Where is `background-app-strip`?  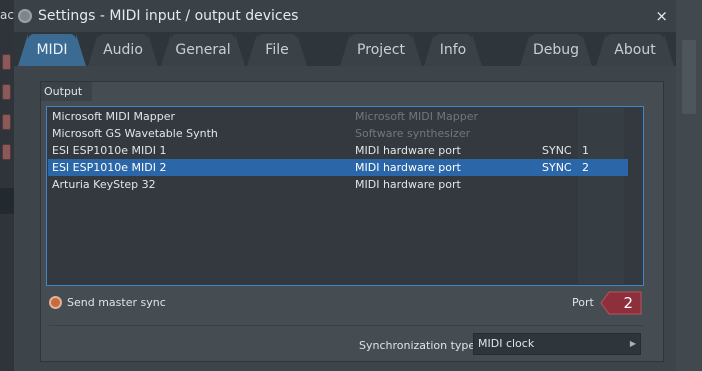 background-app-strip is located at coordinates (7, 201).